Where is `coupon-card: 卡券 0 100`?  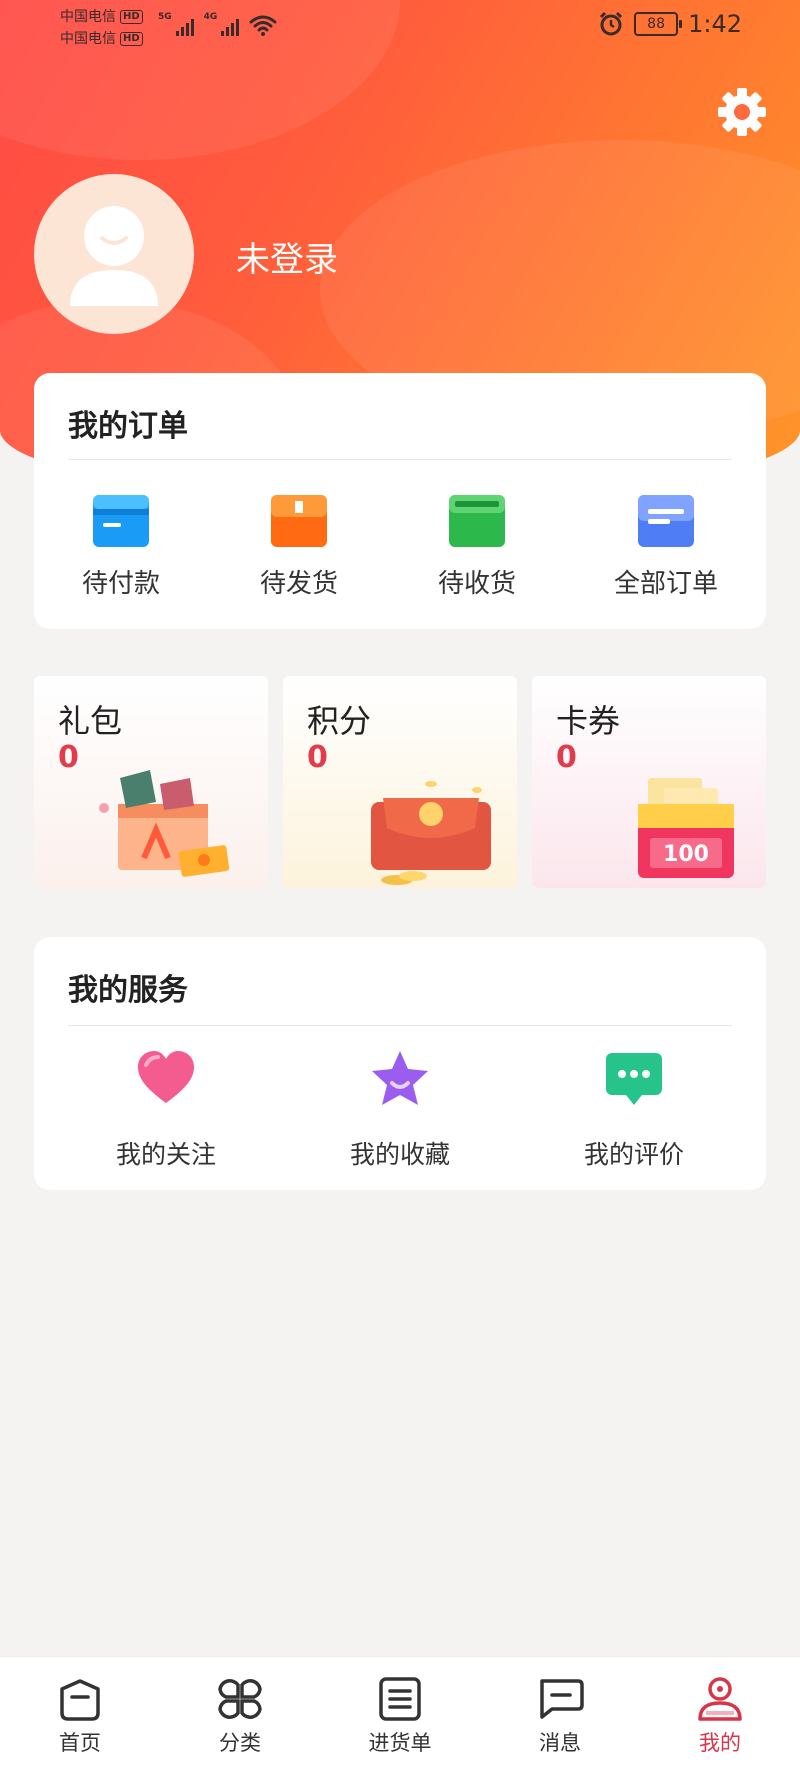 coupon-card: 卡券 0 100 is located at coordinates (649, 782).